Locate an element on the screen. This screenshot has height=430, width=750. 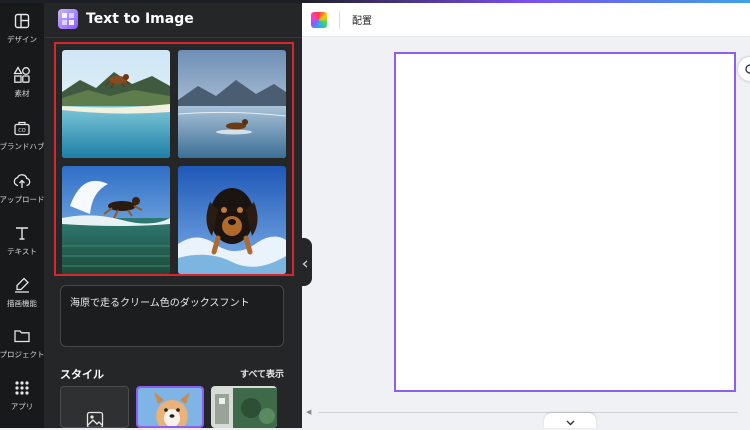
layout-icon is located at coordinates (22, 21).